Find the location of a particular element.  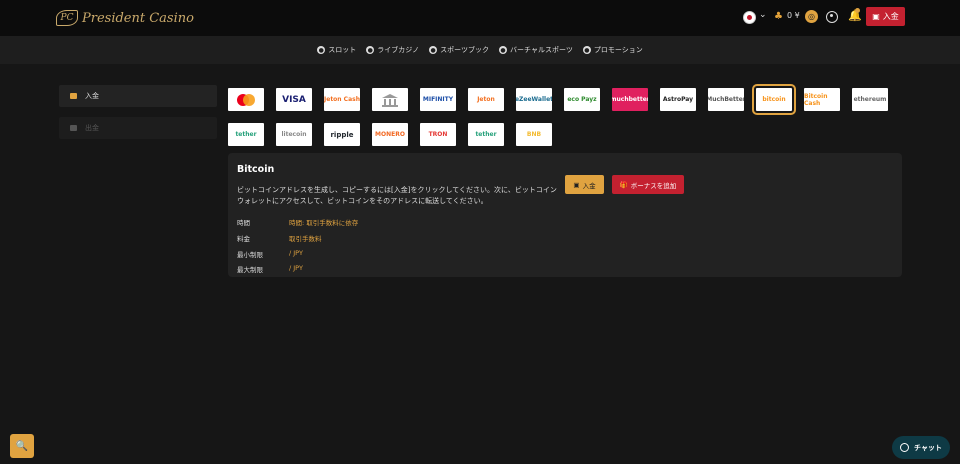

payment-method-jeton-cash: Jeton Cash is located at coordinates (342, 99).